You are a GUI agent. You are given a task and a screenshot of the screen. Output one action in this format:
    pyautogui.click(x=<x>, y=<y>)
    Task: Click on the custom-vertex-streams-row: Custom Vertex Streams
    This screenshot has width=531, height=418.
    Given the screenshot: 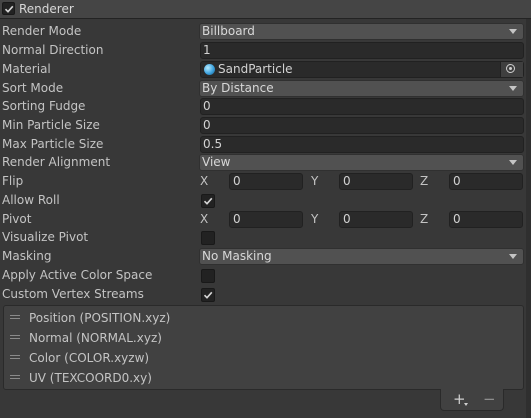 What is the action you would take?
    pyautogui.click(x=265, y=294)
    